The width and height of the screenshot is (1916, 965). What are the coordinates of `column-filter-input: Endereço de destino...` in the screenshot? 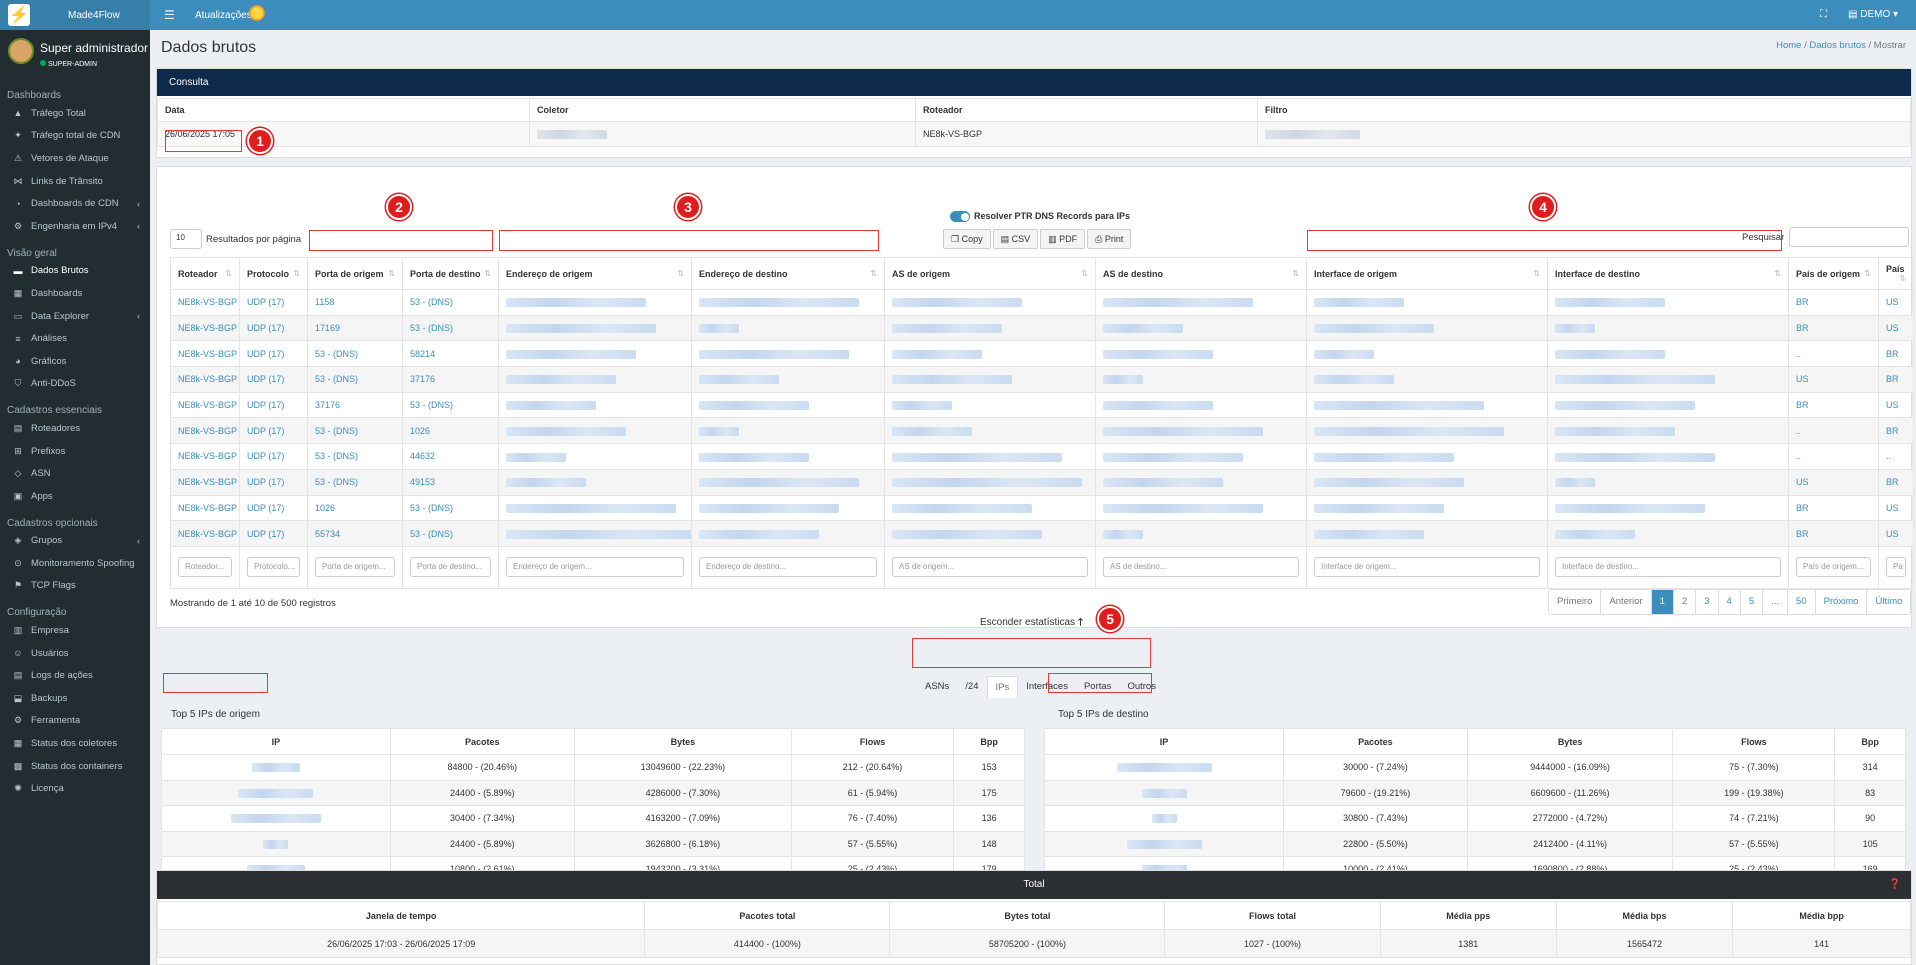 It's located at (788, 567).